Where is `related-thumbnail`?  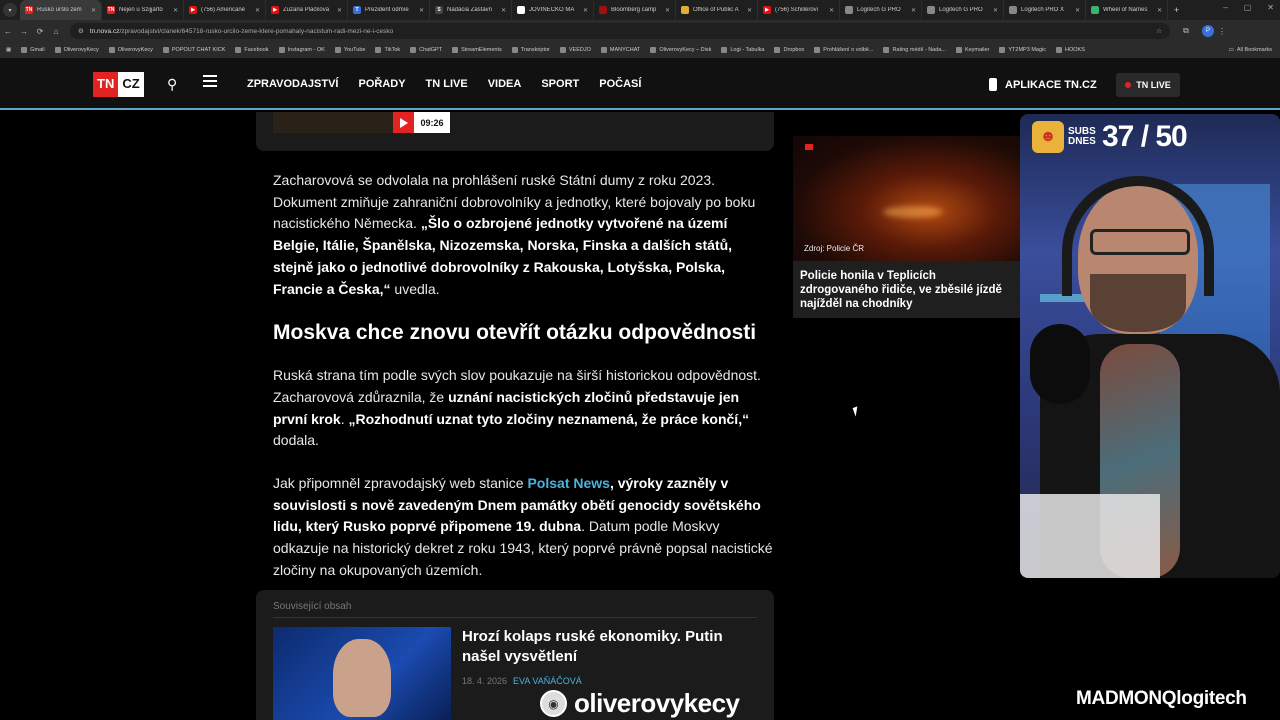 related-thumbnail is located at coordinates (362, 673).